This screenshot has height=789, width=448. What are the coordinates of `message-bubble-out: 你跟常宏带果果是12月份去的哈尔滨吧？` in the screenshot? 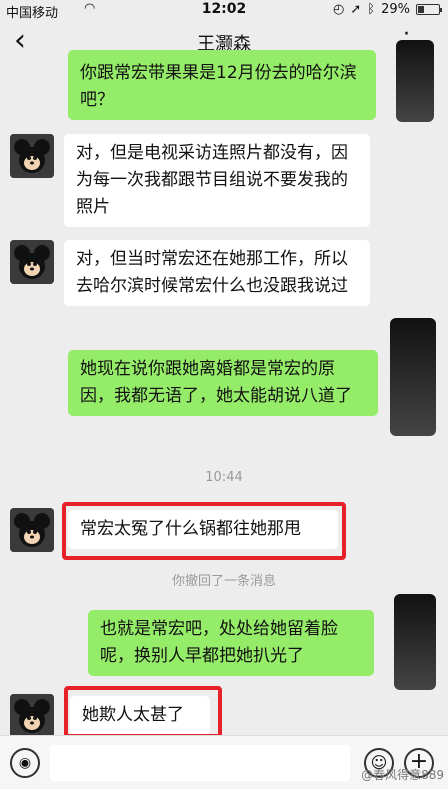 It's located at (222, 85).